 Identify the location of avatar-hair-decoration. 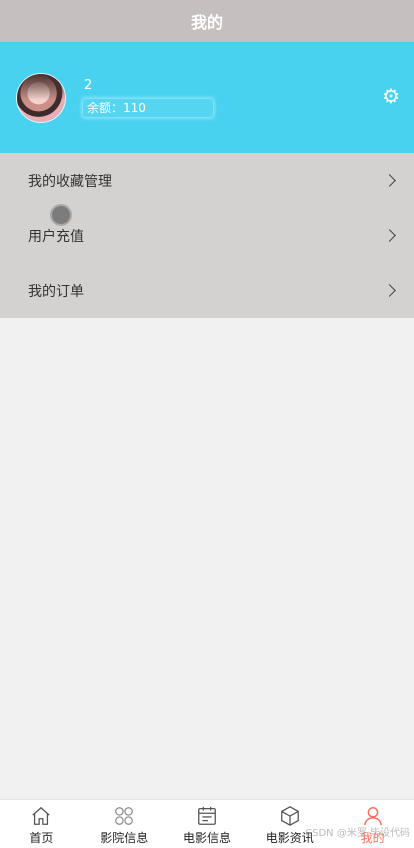
(41, 86).